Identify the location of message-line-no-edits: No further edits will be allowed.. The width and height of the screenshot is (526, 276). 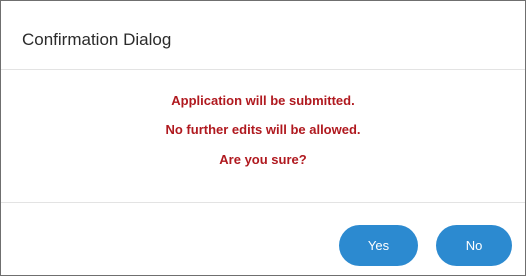
(263, 129).